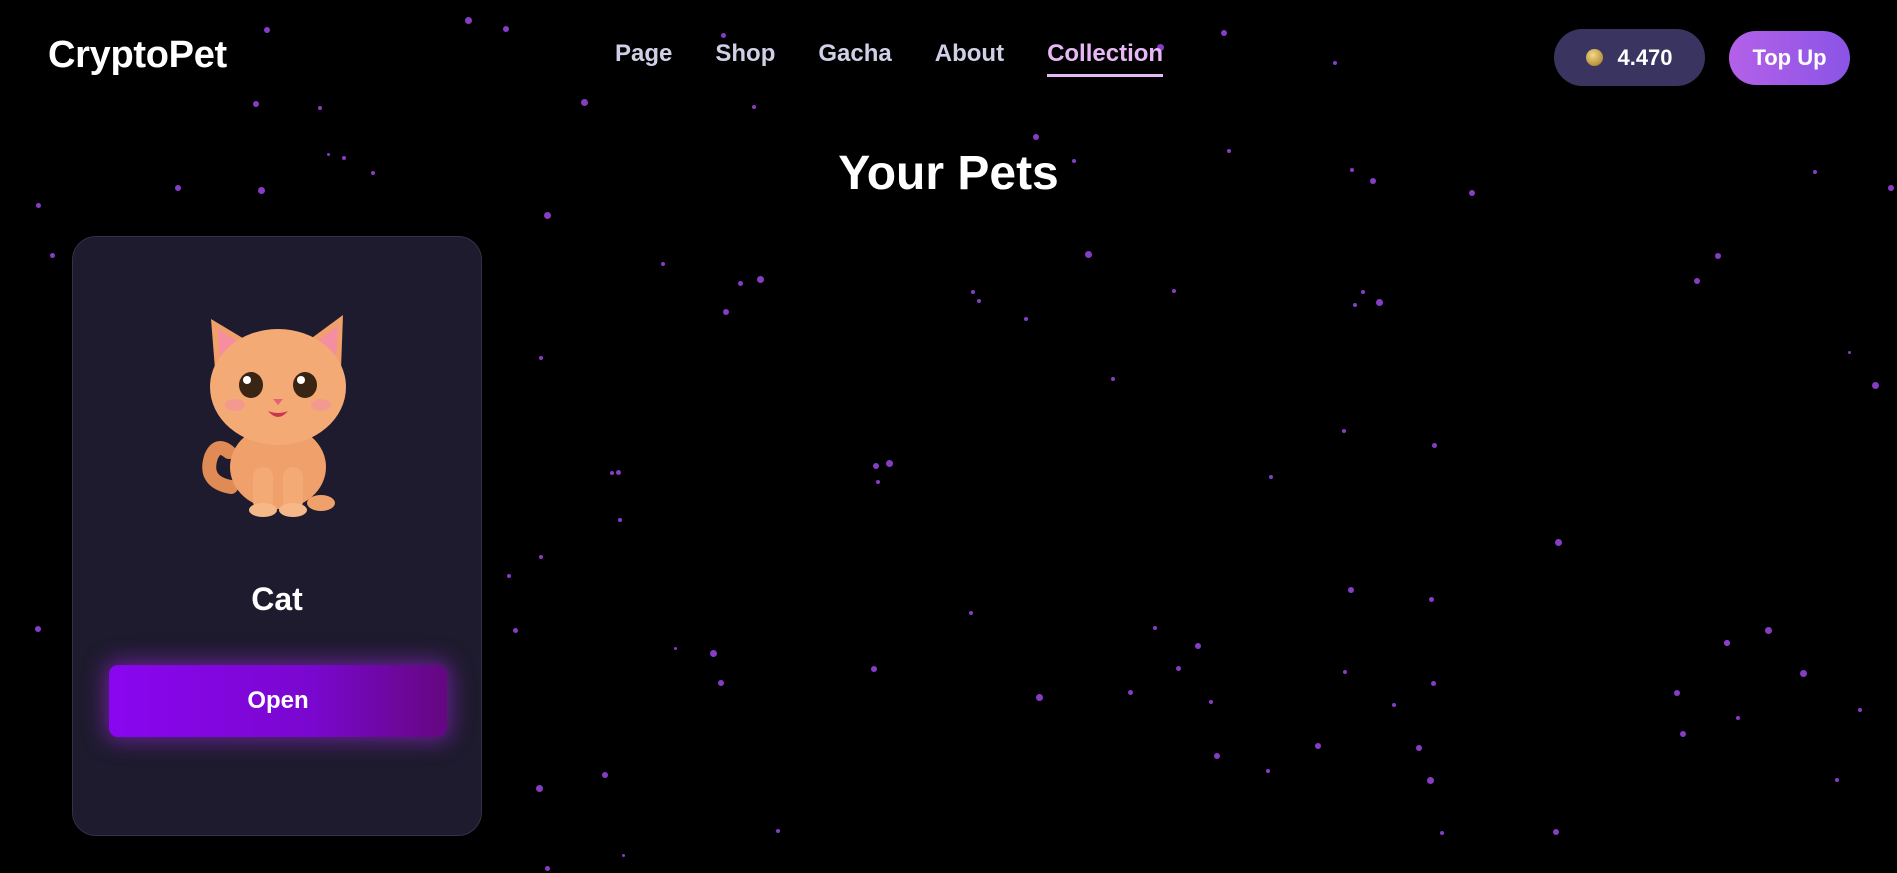  Describe the element at coordinates (278, 701) in the screenshot. I see `open-pet-button: Open` at that location.